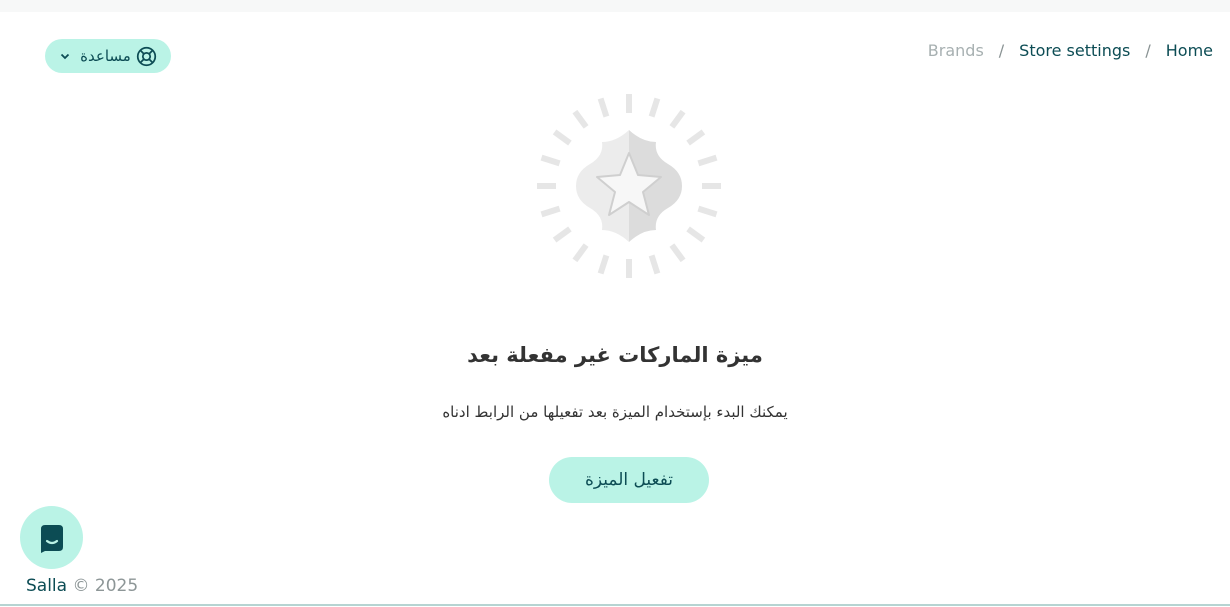 The width and height of the screenshot is (1230, 607). Describe the element at coordinates (615, 355) in the screenshot. I see `empty-state-title: ميزة الماركات غير مفعلة بعد` at that location.